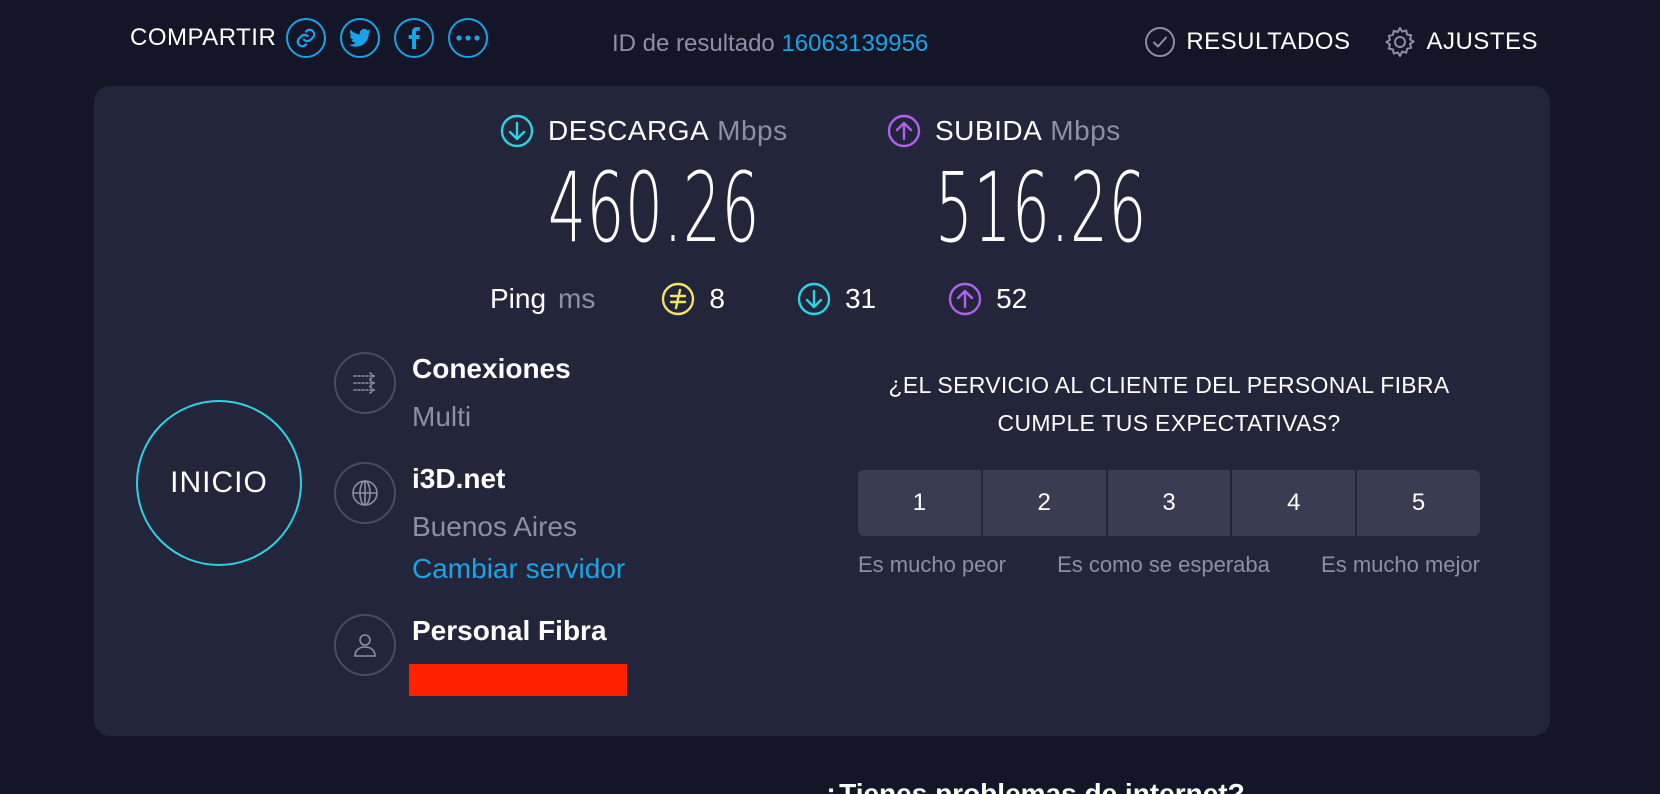 Image resolution: width=1660 pixels, height=794 pixels. What do you see at coordinates (577, 298) in the screenshot?
I see `ping-unit: ms` at bounding box center [577, 298].